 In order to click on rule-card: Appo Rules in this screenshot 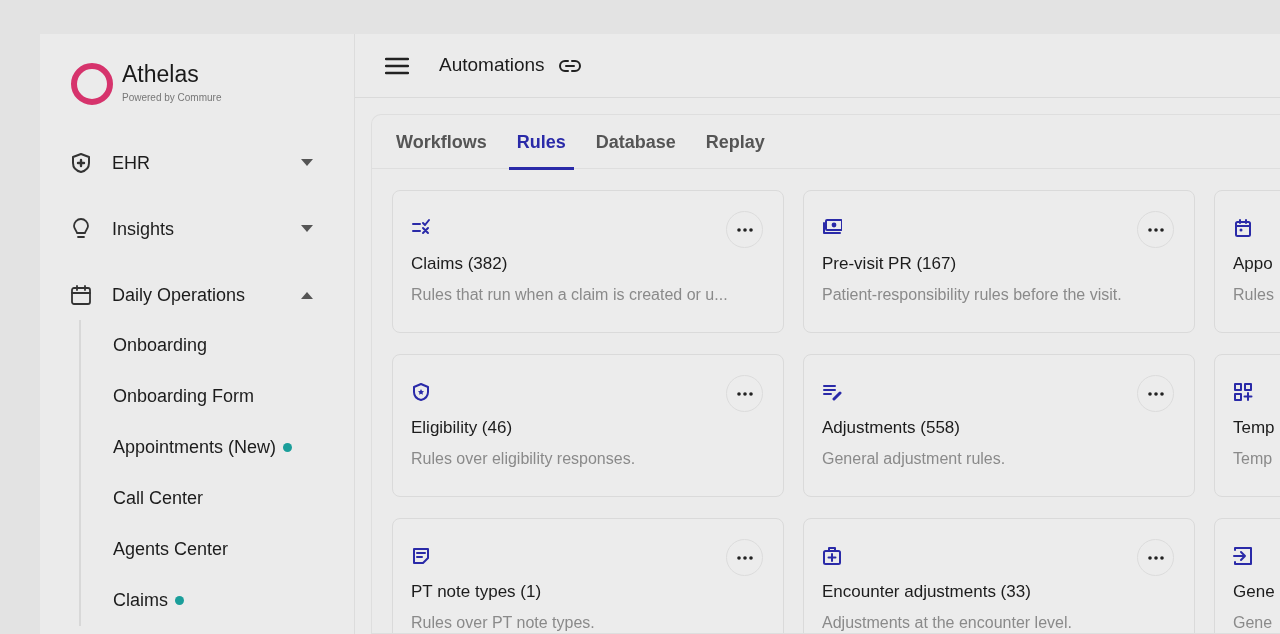, I will do `click(1247, 261)`.